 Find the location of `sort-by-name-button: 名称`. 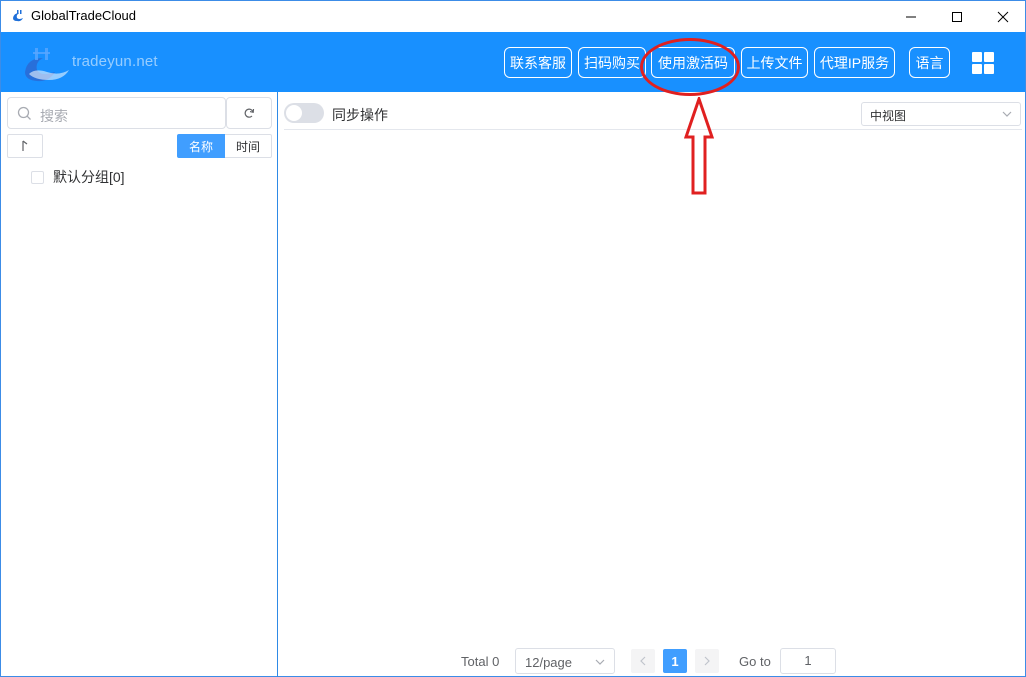

sort-by-name-button: 名称 is located at coordinates (201, 146).